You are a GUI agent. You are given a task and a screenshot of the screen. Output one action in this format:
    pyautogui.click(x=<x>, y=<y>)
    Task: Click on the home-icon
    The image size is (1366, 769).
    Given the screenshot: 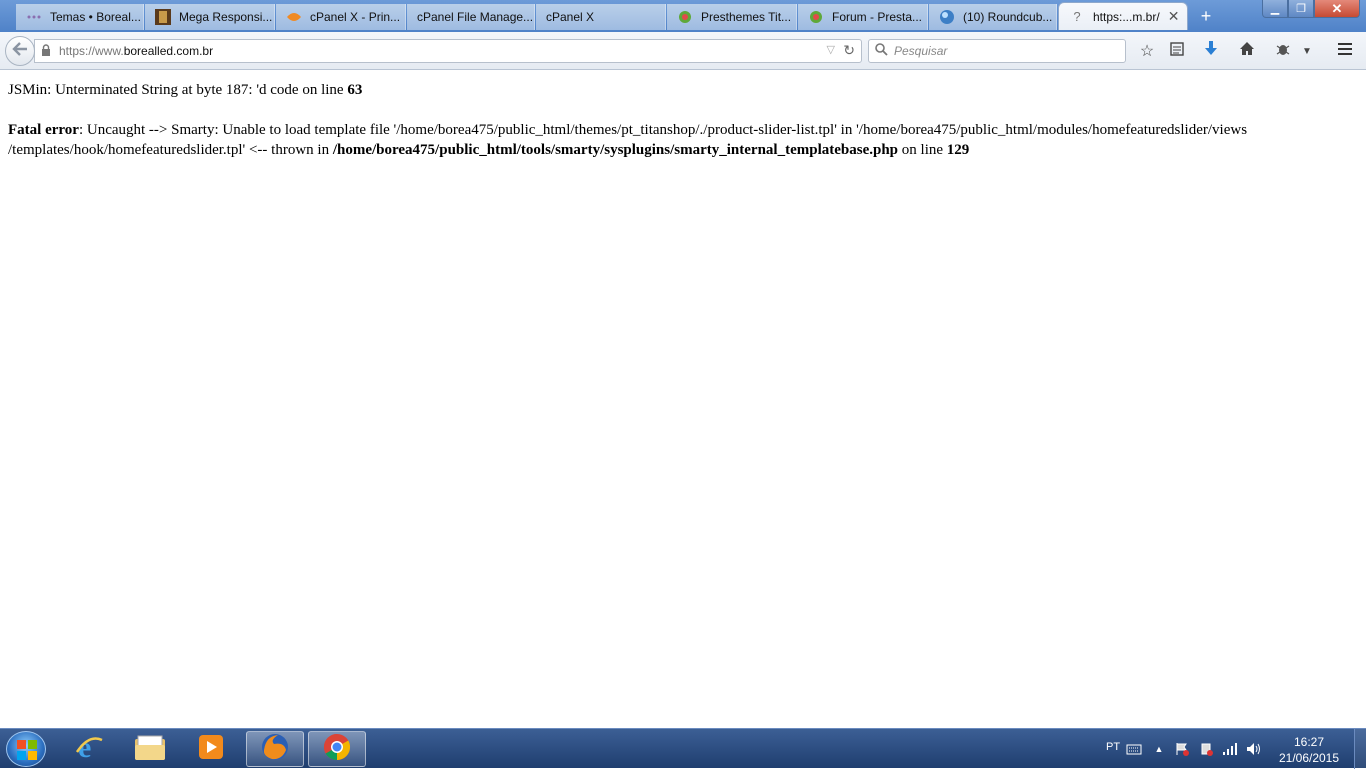 What is the action you would take?
    pyautogui.click(x=1247, y=51)
    